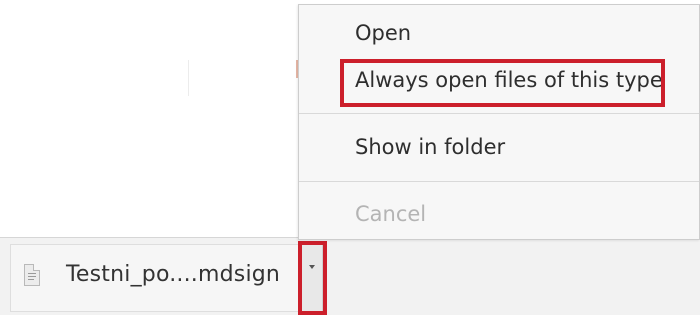 The width and height of the screenshot is (700, 315). Describe the element at coordinates (312, 278) in the screenshot. I see `download-dropdown-button` at that location.